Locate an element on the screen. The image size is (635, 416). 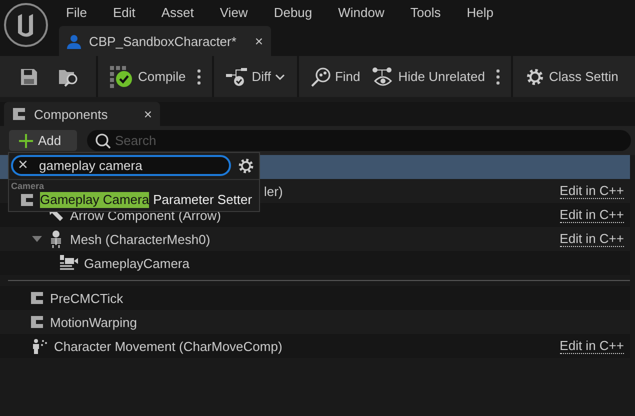
camera-icon is located at coordinates (69, 263).